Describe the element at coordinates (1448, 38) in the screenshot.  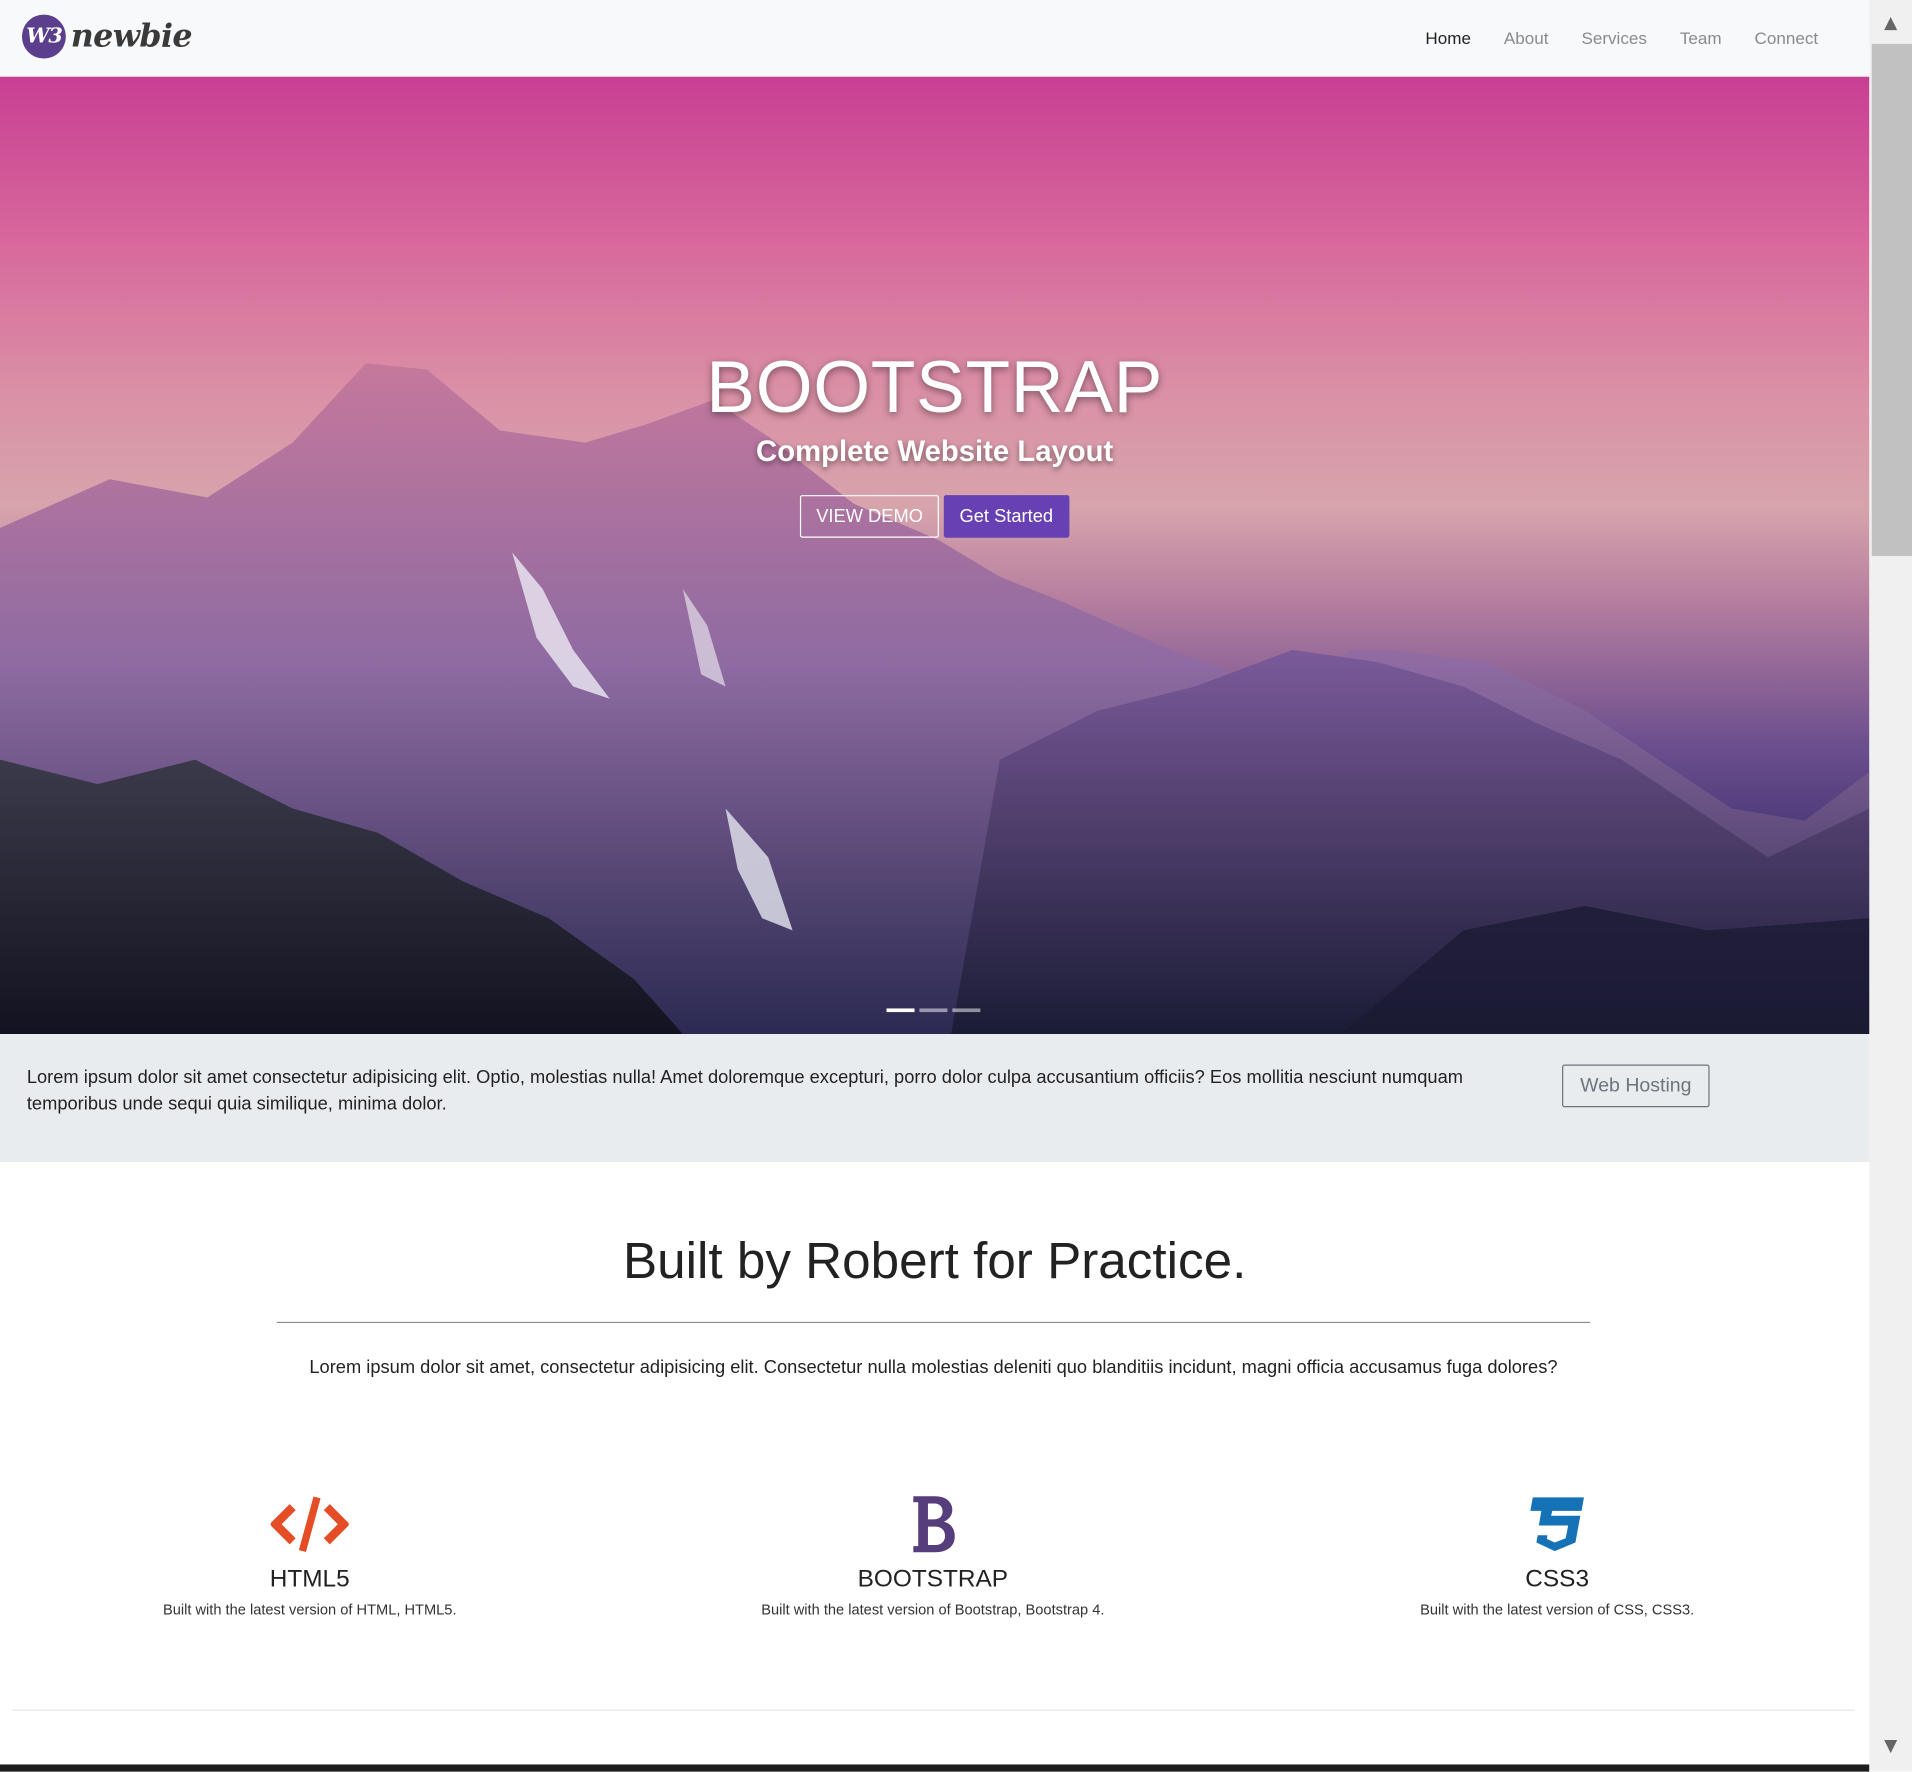
I see `nav-home: Home` at that location.